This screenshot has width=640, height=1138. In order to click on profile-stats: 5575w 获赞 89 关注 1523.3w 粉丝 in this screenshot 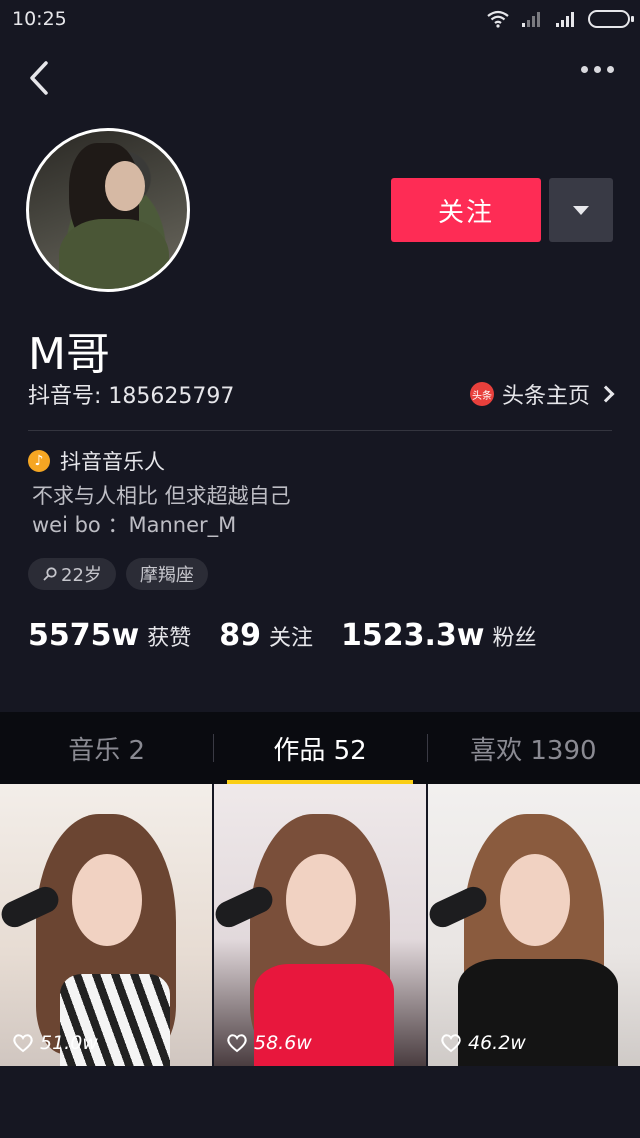, I will do `click(296, 635)`.